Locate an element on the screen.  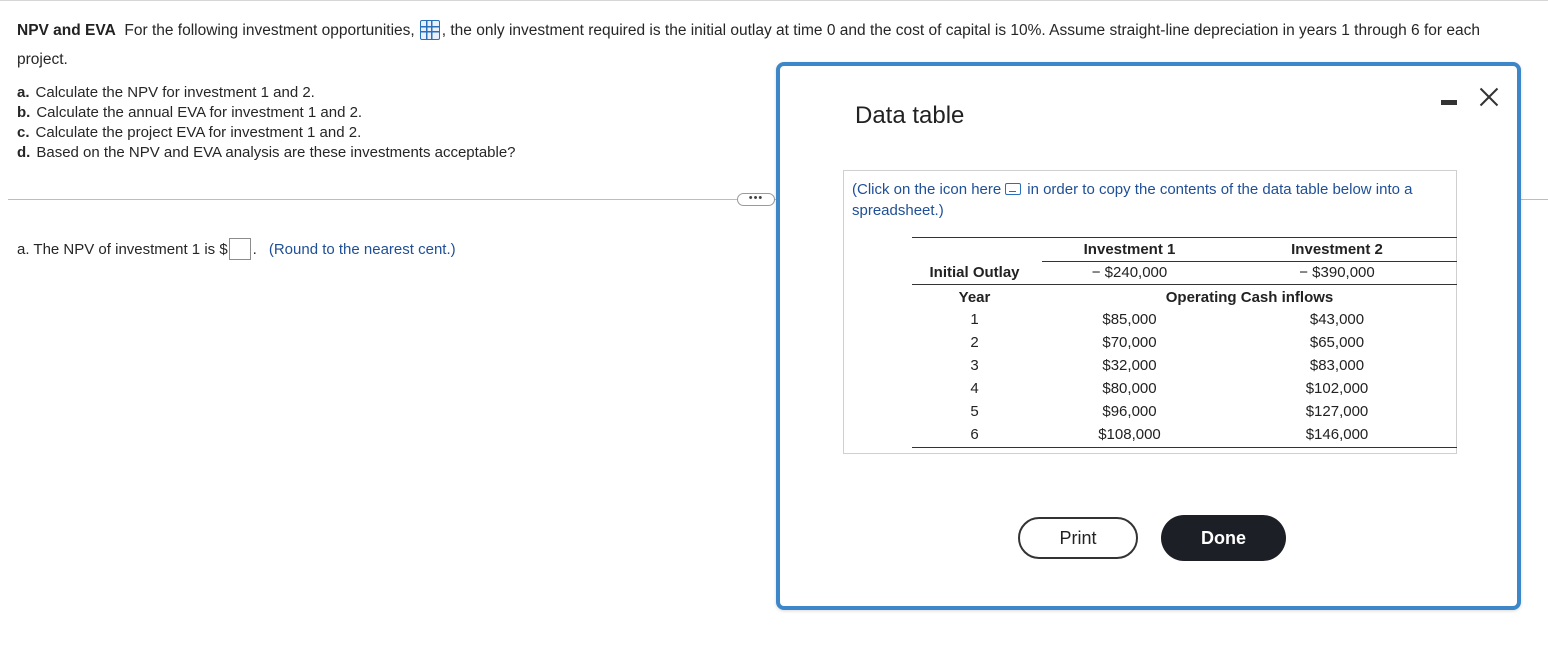
table-row-inv2: $43,000 is located at coordinates (1337, 319).